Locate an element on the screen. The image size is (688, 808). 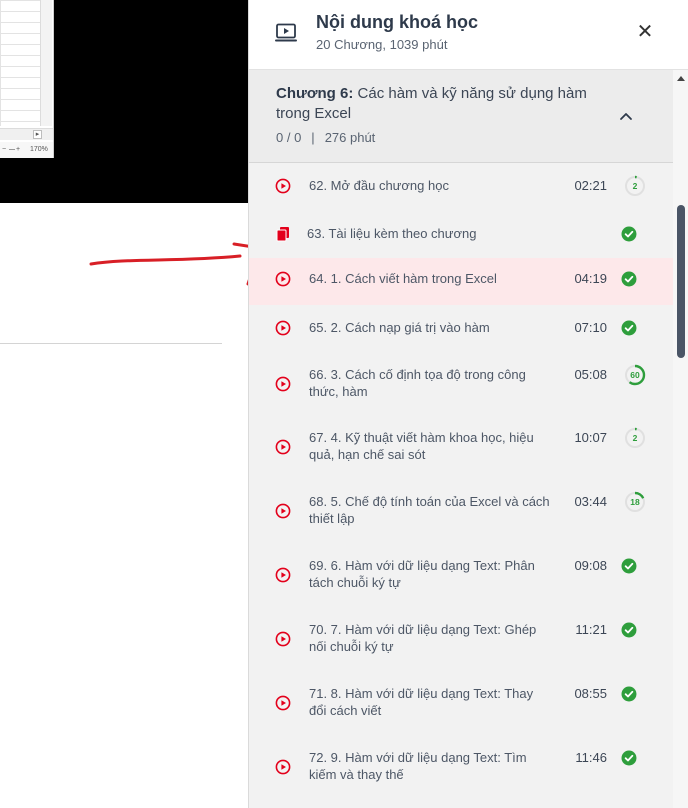
lesson-row: 63. Tài liệu kèm theo chương is located at coordinates (461, 234).